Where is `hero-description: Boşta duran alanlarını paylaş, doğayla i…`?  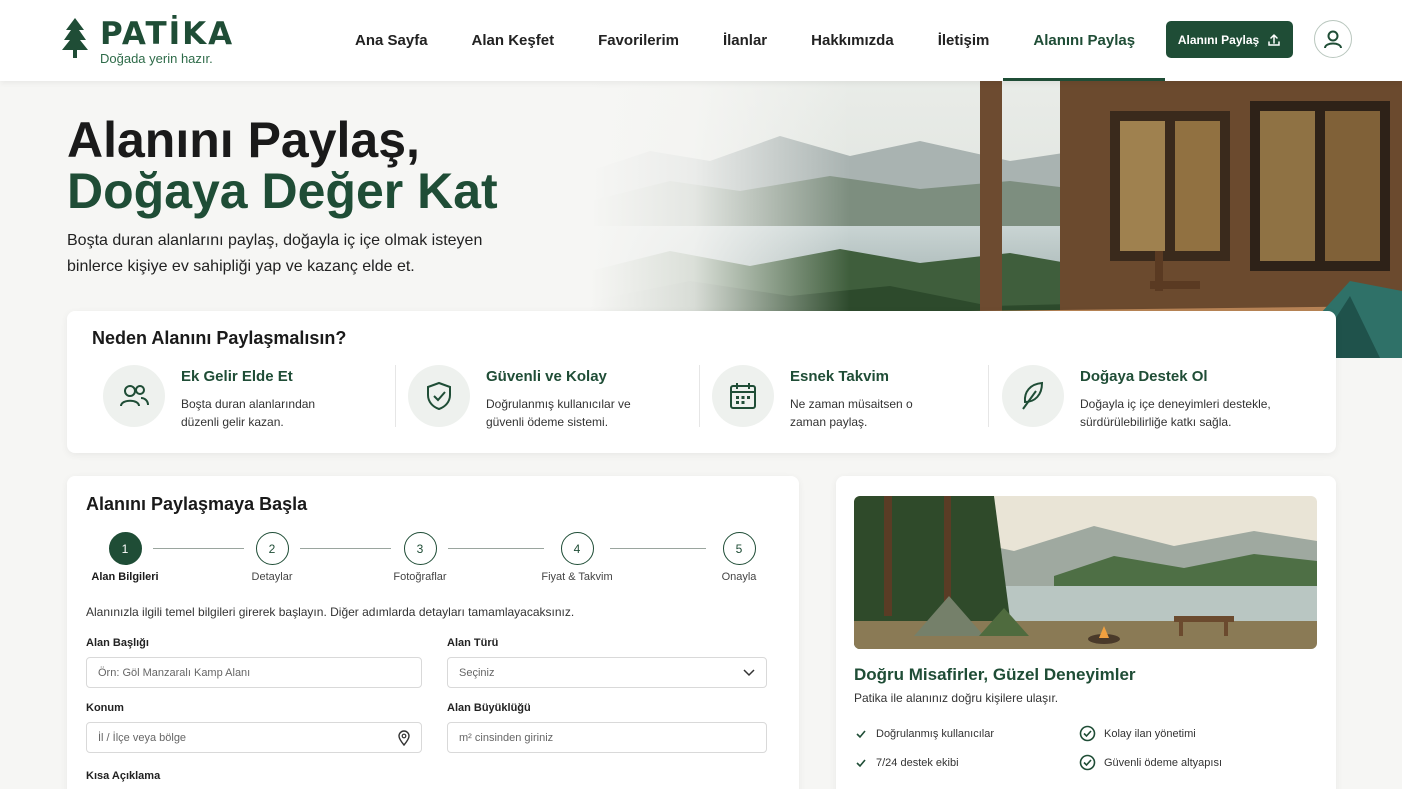 hero-description: Boşta duran alanlarını paylaş, doğayla i… is located at coordinates (275, 253).